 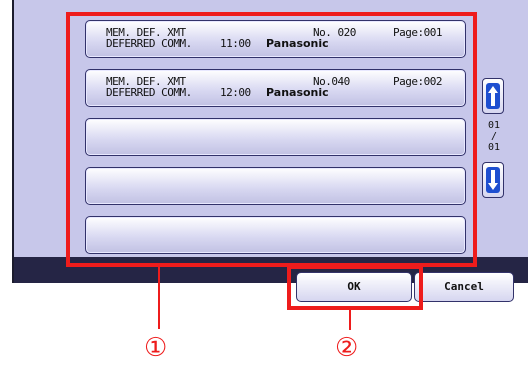 What do you see at coordinates (347, 348) in the screenshot?
I see `callout-number-2: ②` at bounding box center [347, 348].